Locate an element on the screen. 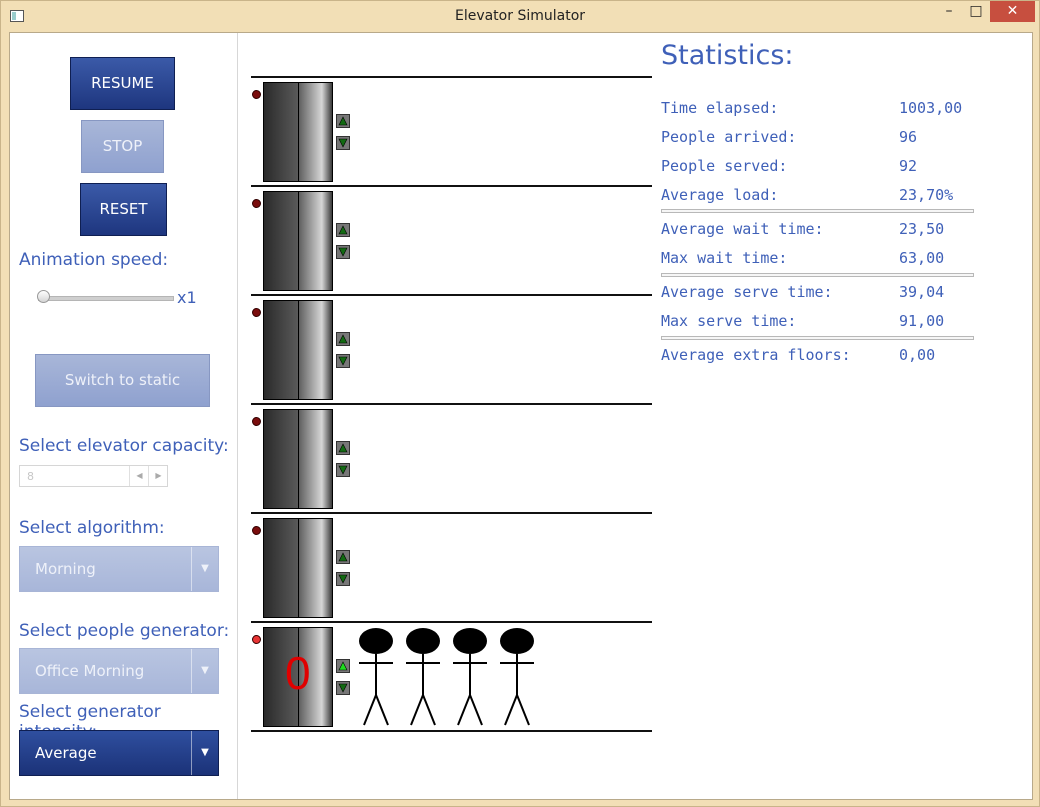  generator-select: Office Morning ▼ is located at coordinates (119, 671).